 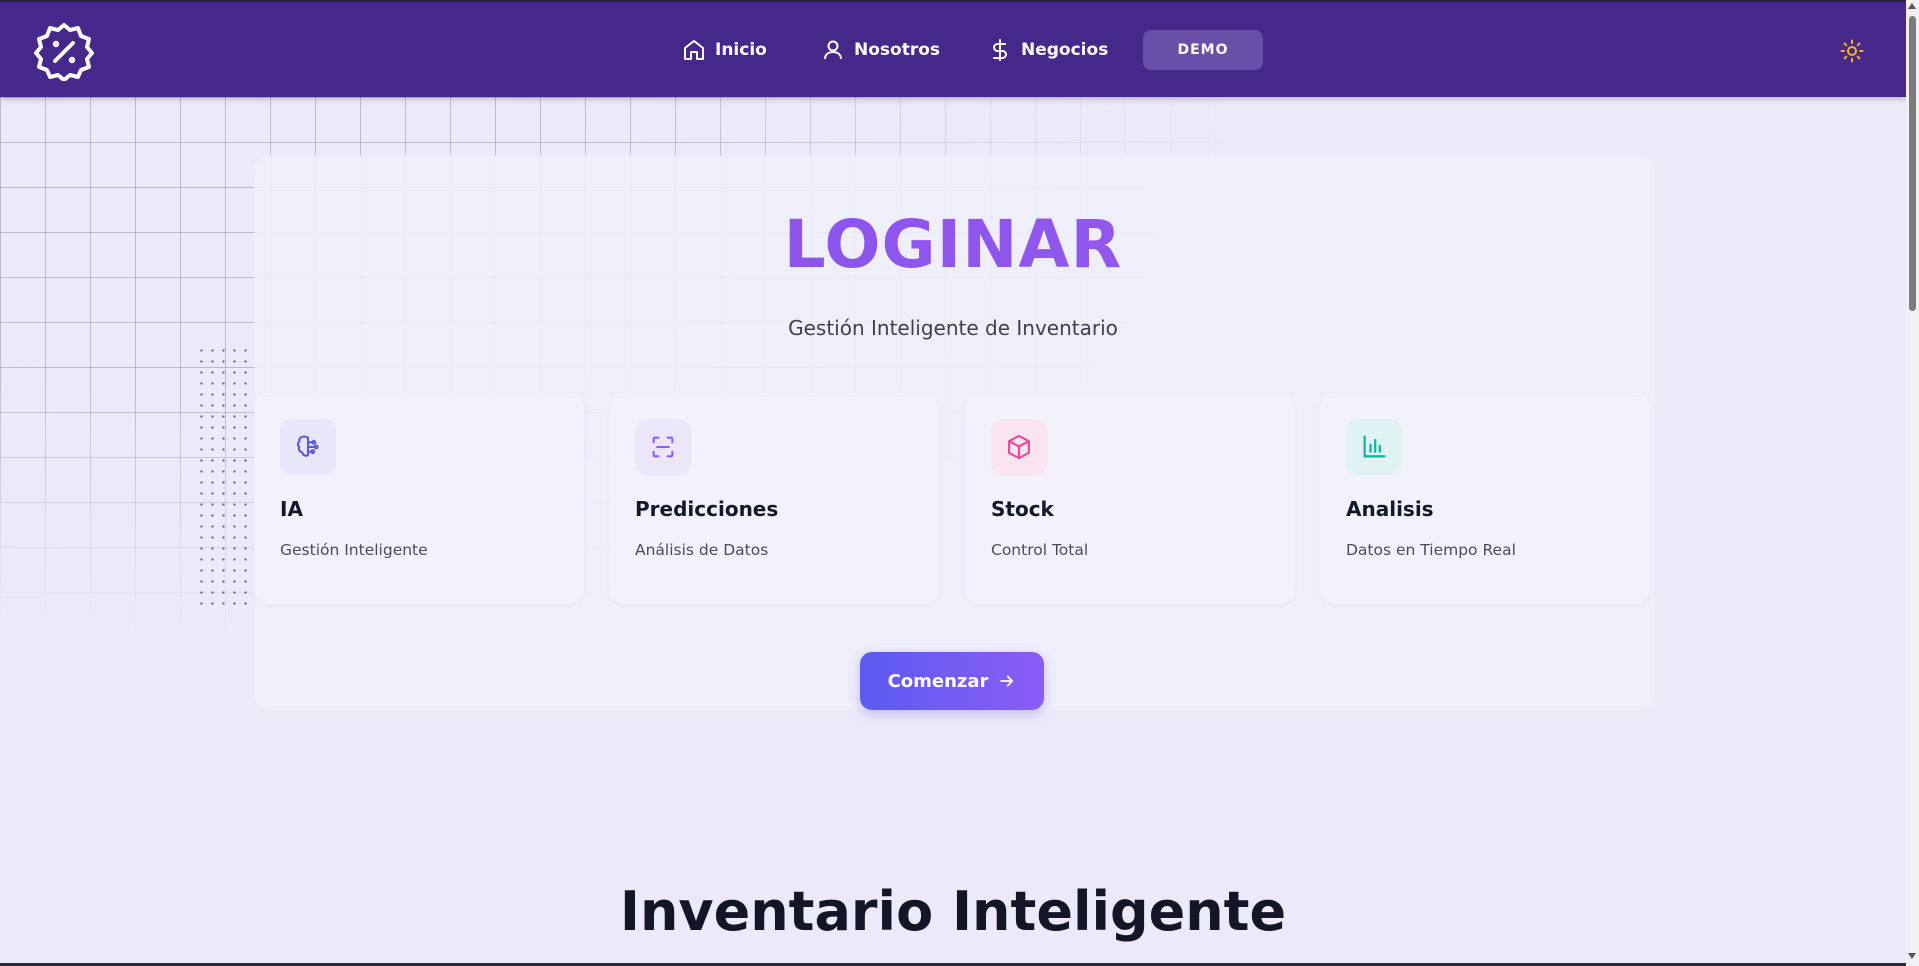 What do you see at coordinates (707, 509) in the screenshot?
I see `card-title: Predicciones` at bounding box center [707, 509].